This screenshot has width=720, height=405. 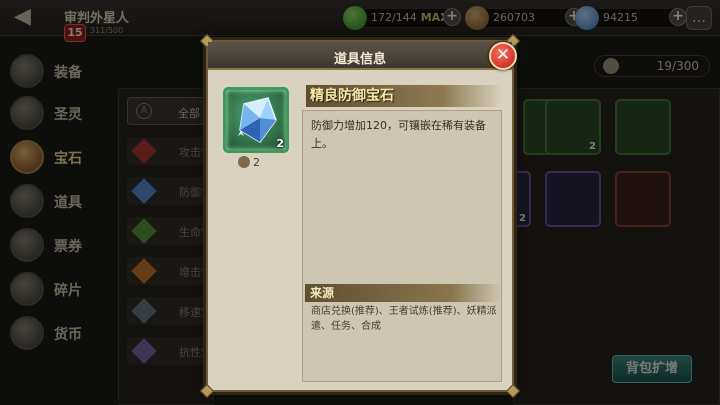 What do you see at coordinates (256, 162) in the screenshot?
I see `owned-quantity-value: 2` at bounding box center [256, 162].